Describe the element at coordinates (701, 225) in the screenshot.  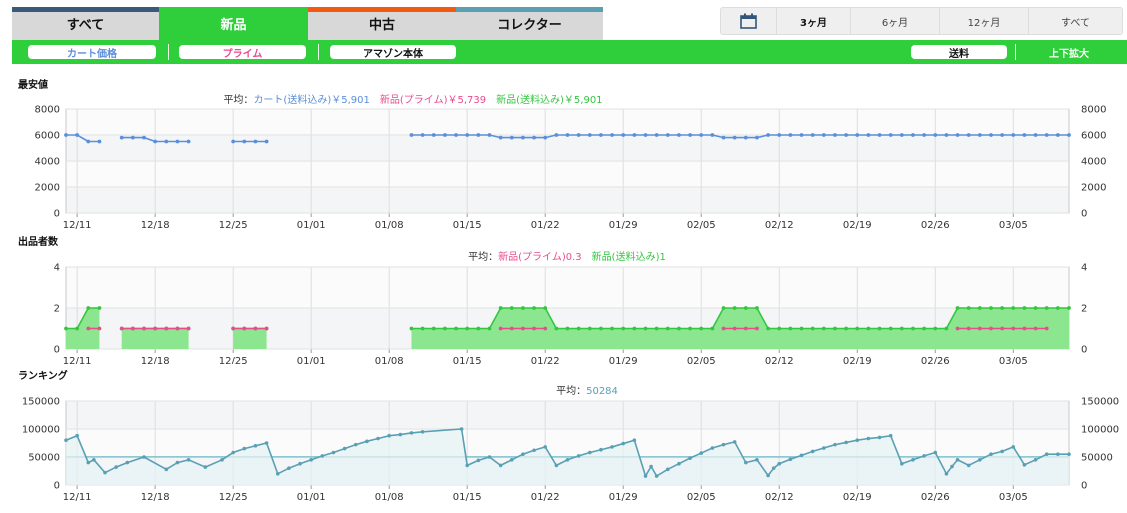
I see `x-tick-label: 02/05` at that location.